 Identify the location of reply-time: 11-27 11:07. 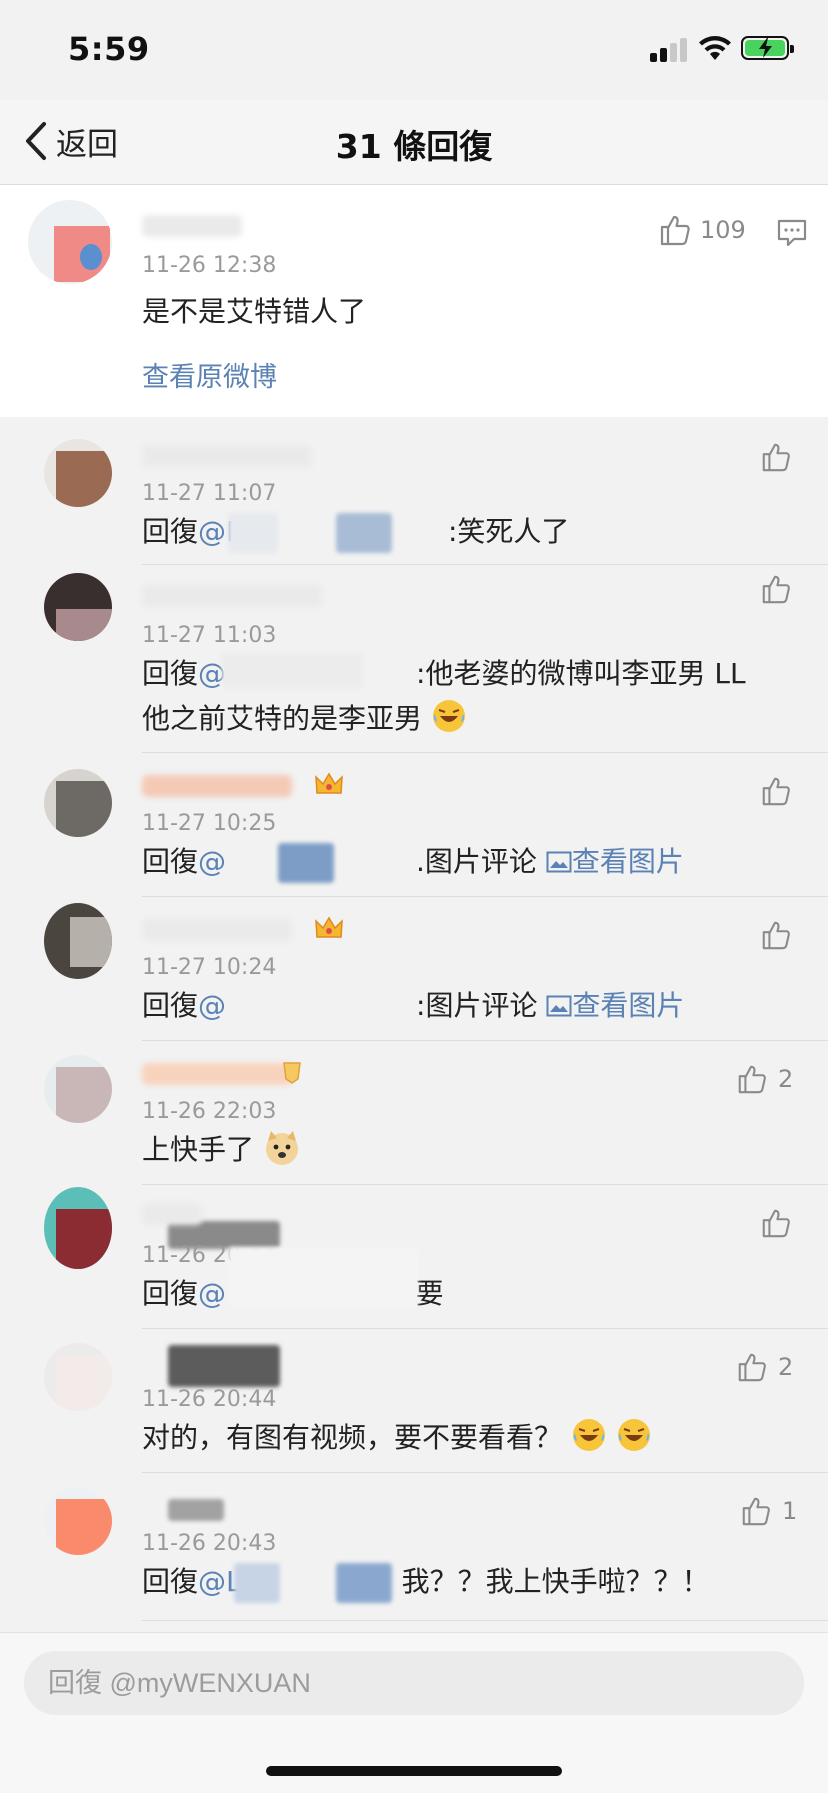
(209, 493).